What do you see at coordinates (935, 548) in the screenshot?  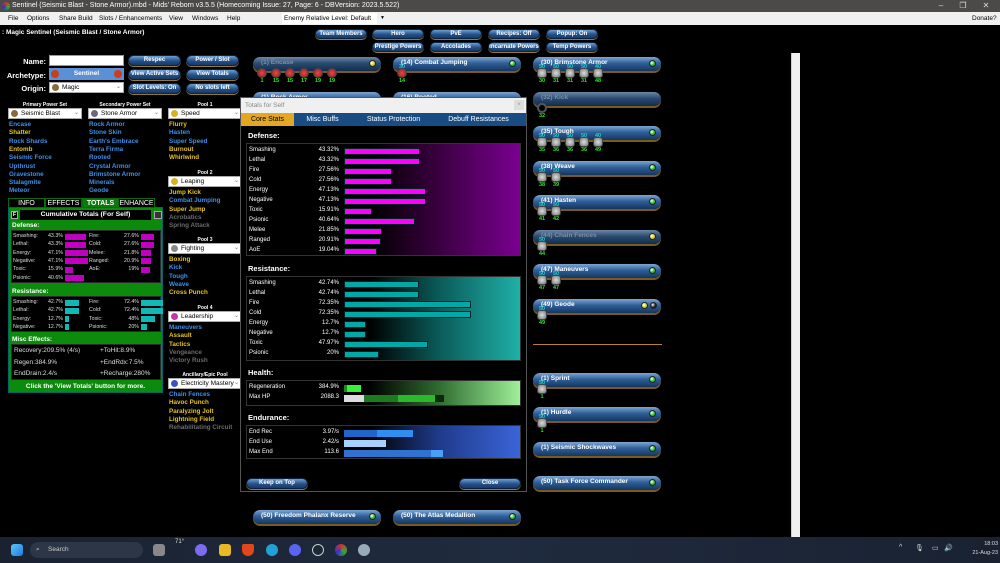 I see `network-icon: ▭` at bounding box center [935, 548].